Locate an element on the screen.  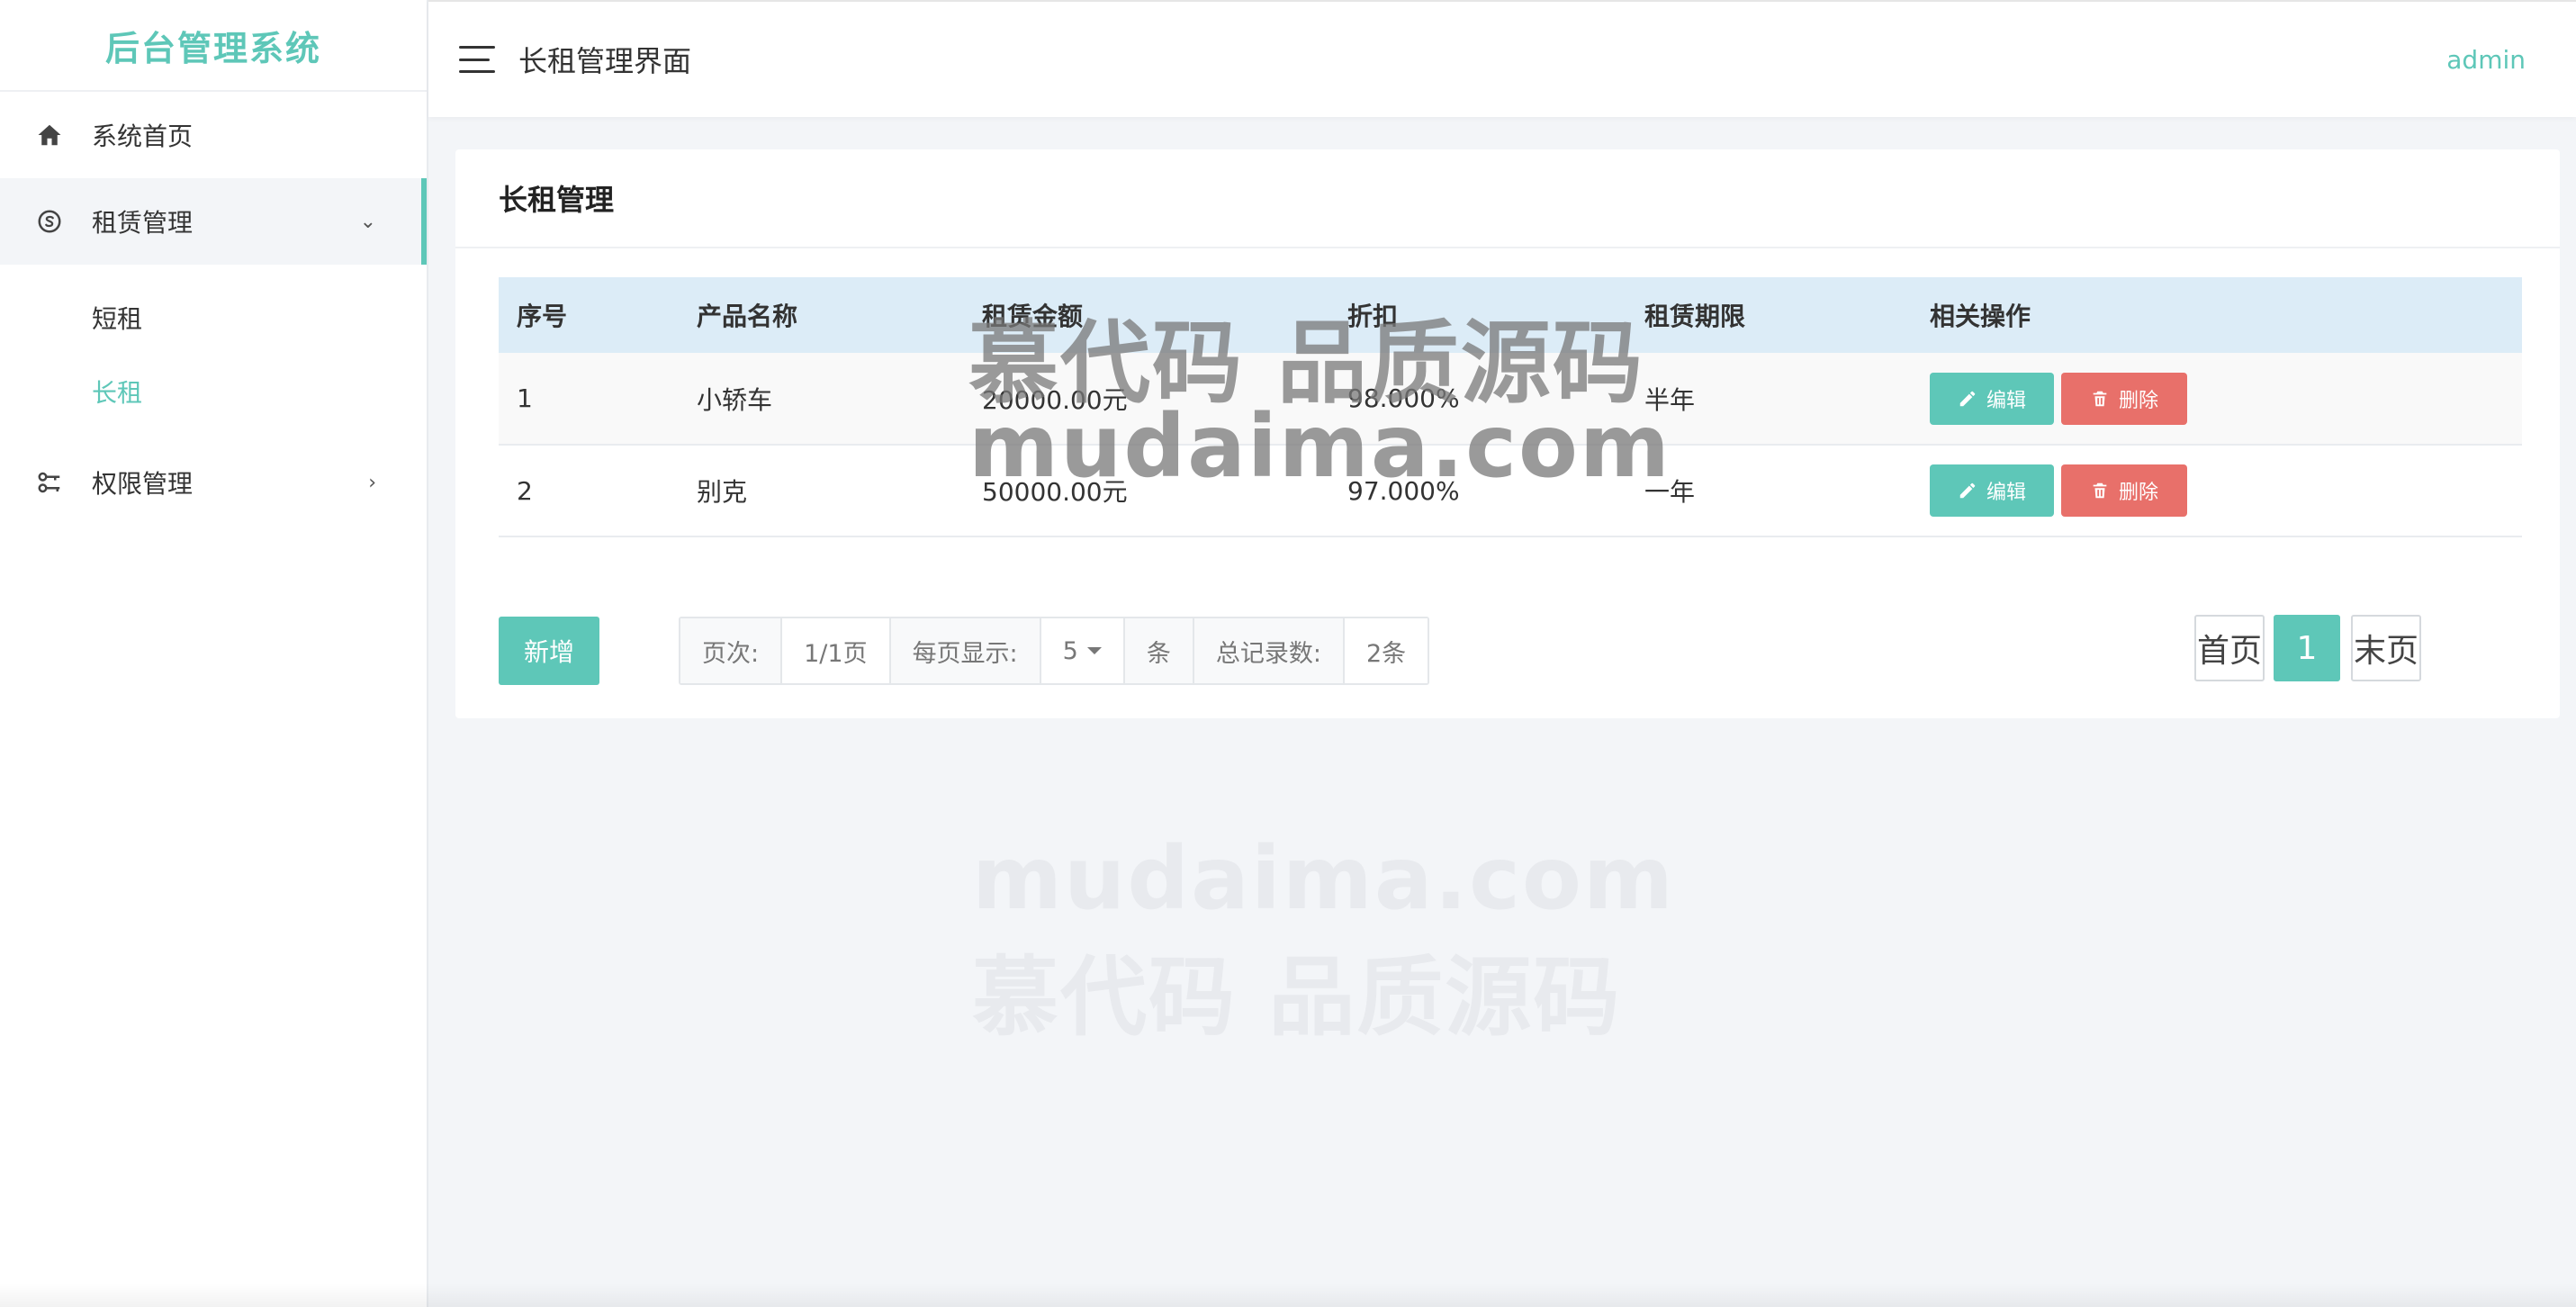
sidebar-item-label: 系统首页 is located at coordinates (143, 137).